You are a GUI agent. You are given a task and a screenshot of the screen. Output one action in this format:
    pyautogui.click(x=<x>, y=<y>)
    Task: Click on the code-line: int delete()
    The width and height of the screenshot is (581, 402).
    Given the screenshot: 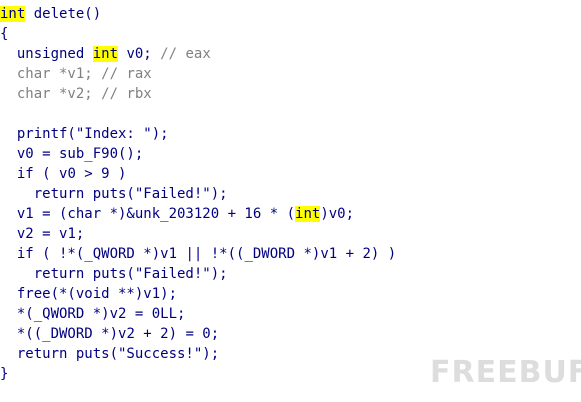 What is the action you would take?
    pyautogui.click(x=198, y=14)
    